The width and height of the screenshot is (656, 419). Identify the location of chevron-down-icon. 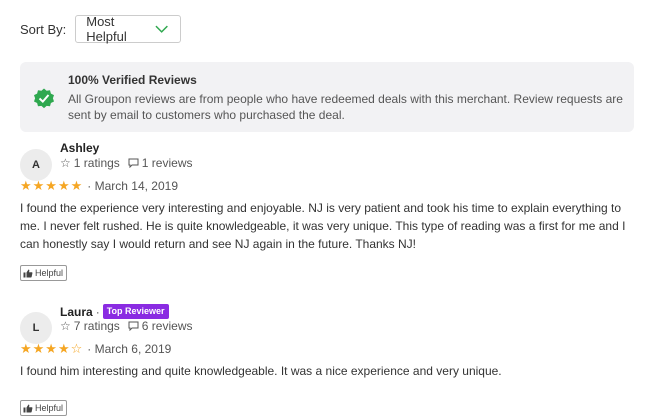
(161, 29).